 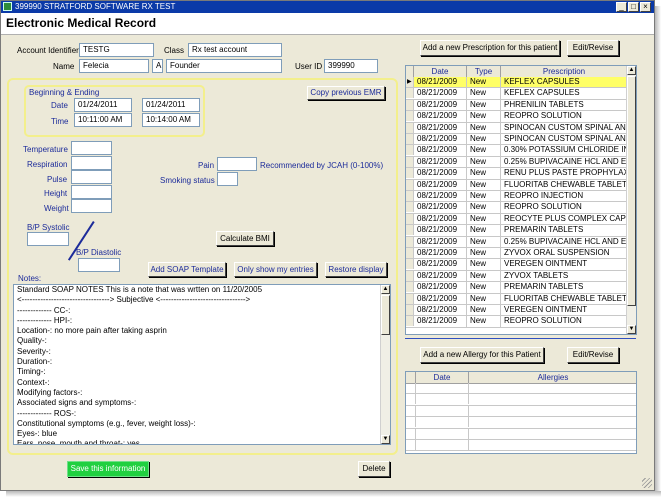 I want to click on table-row: 08/21/2009 New ZYVOX TABLETS, so click(x=517, y=276).